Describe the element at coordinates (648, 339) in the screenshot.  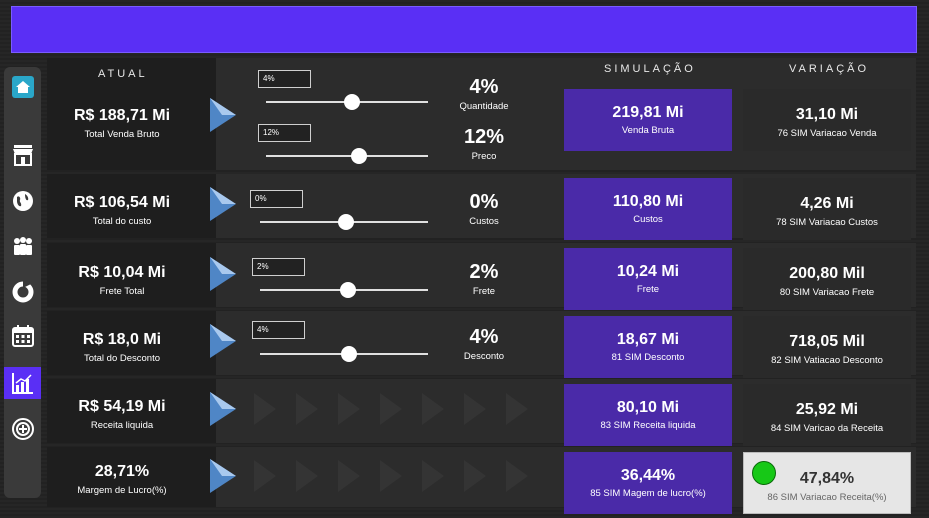
I see `sim-value: 18,67 Mi` at that location.